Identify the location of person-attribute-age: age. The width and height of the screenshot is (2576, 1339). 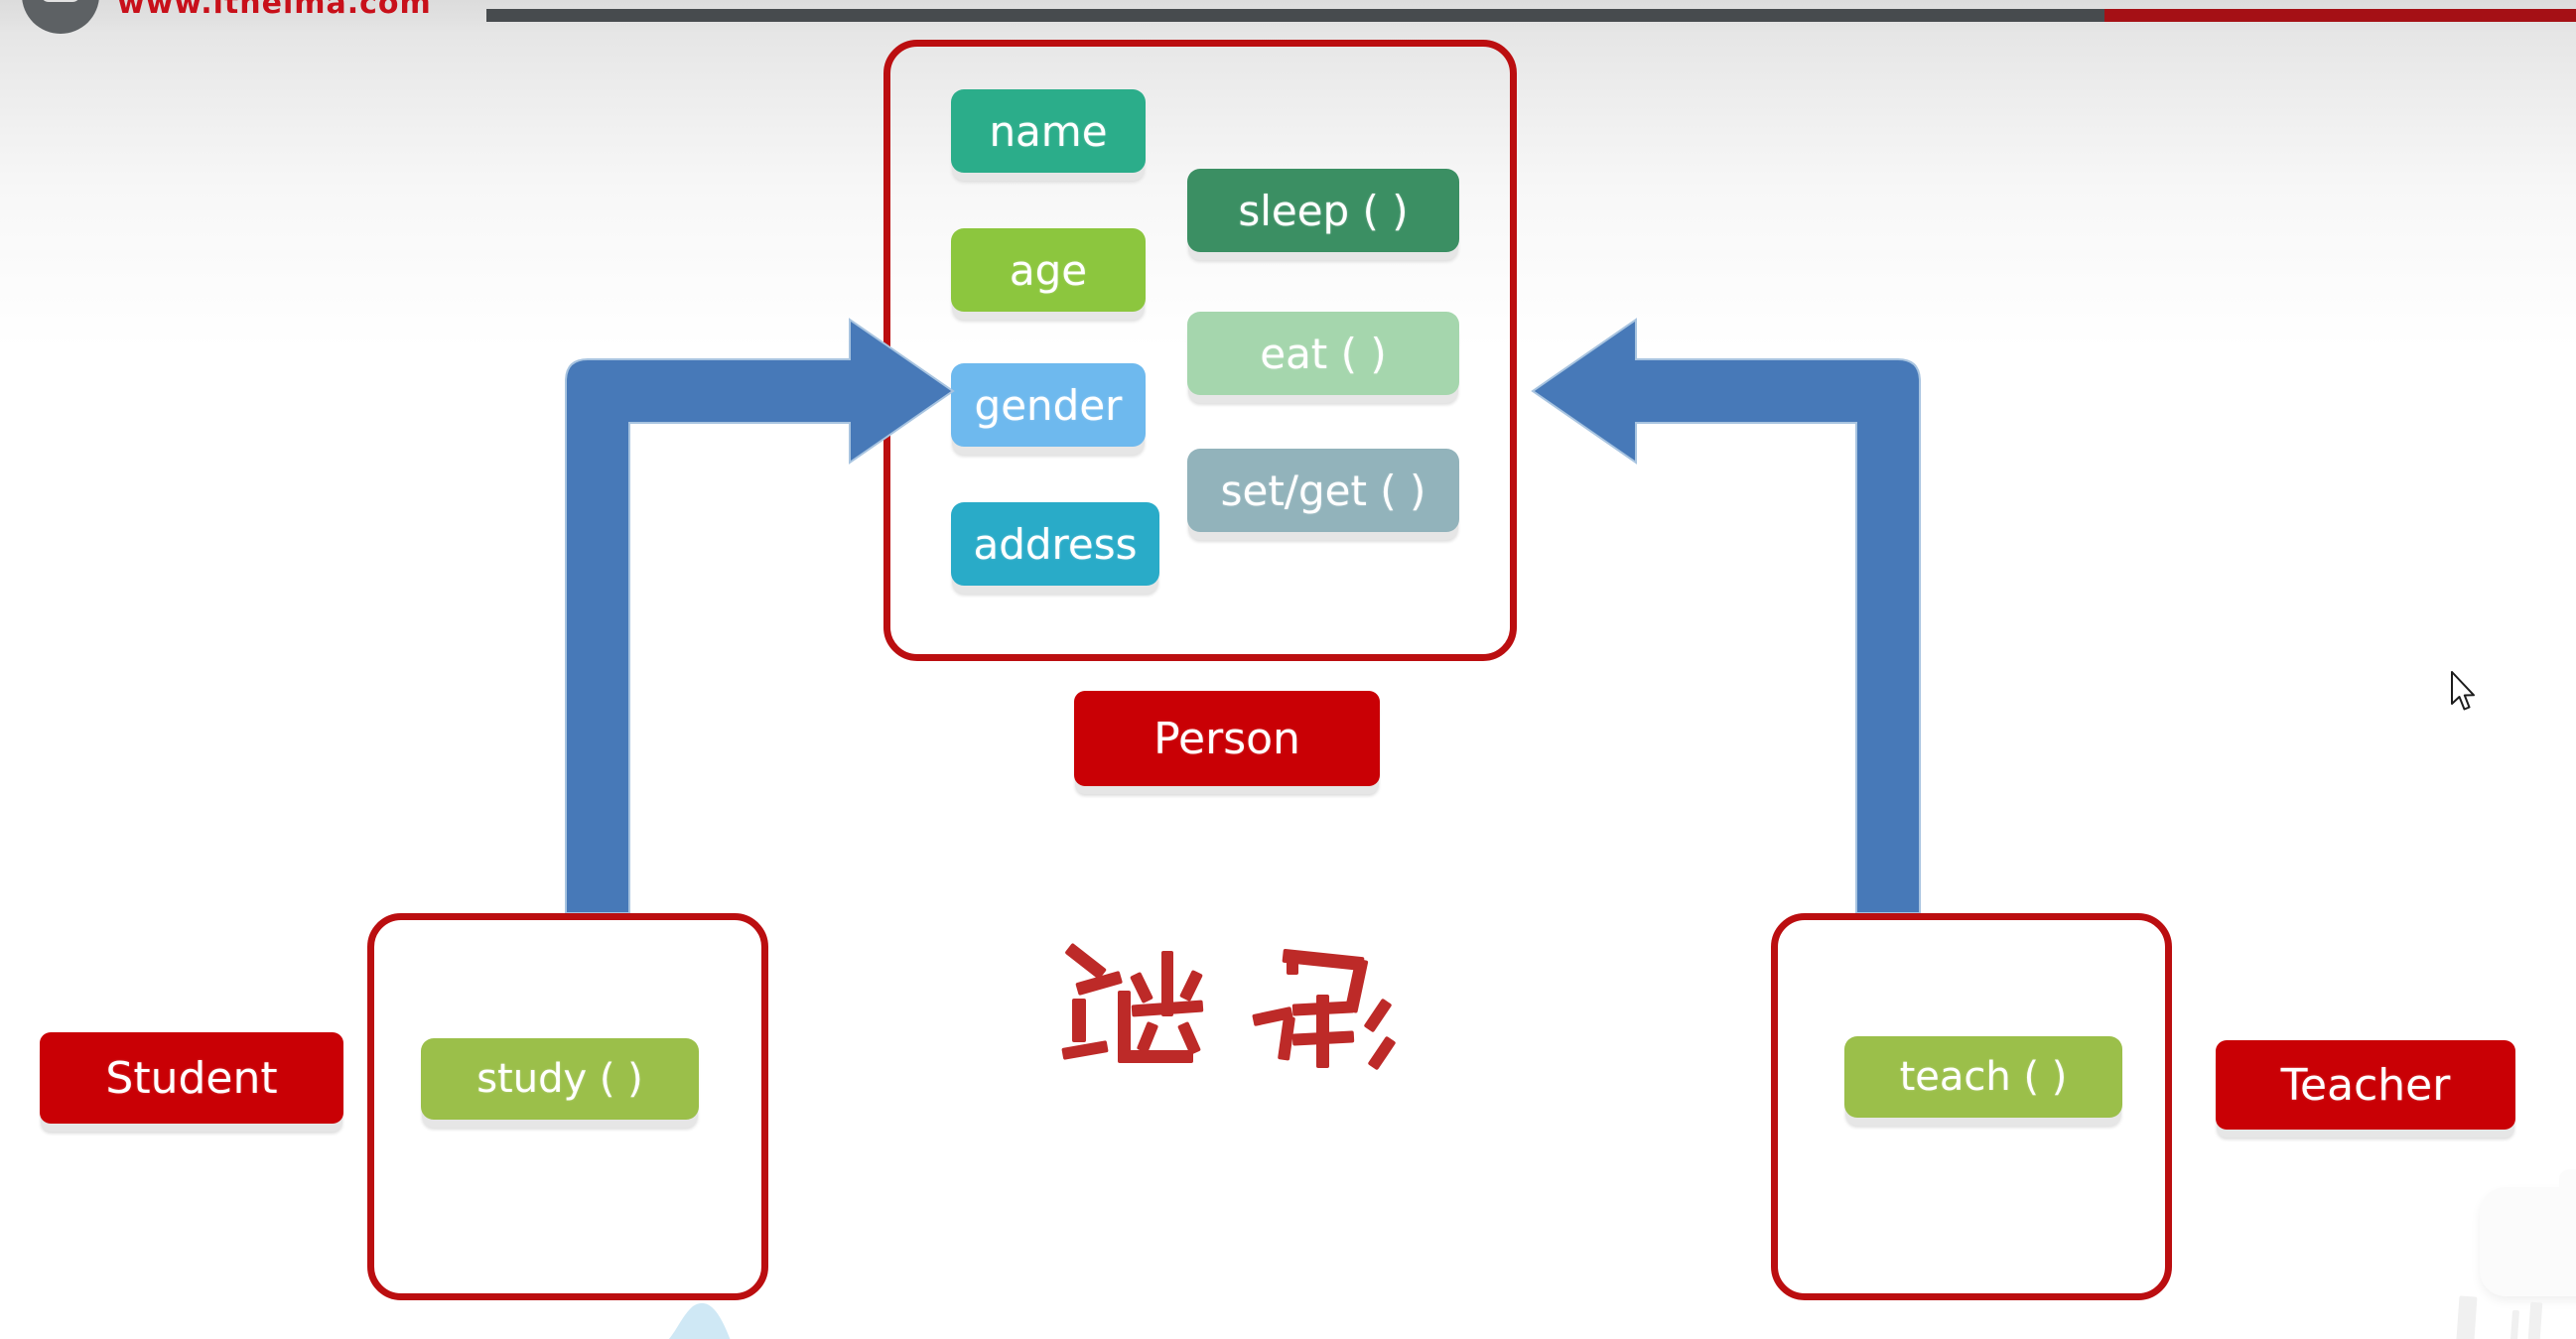
(1049, 270).